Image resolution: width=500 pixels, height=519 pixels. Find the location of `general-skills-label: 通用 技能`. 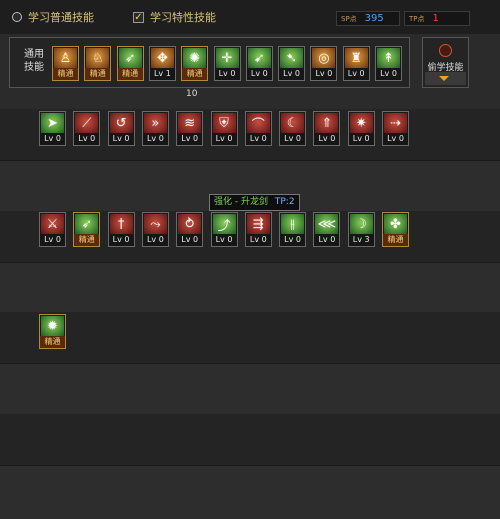

general-skills-label: 通用 技能 is located at coordinates (34, 61).